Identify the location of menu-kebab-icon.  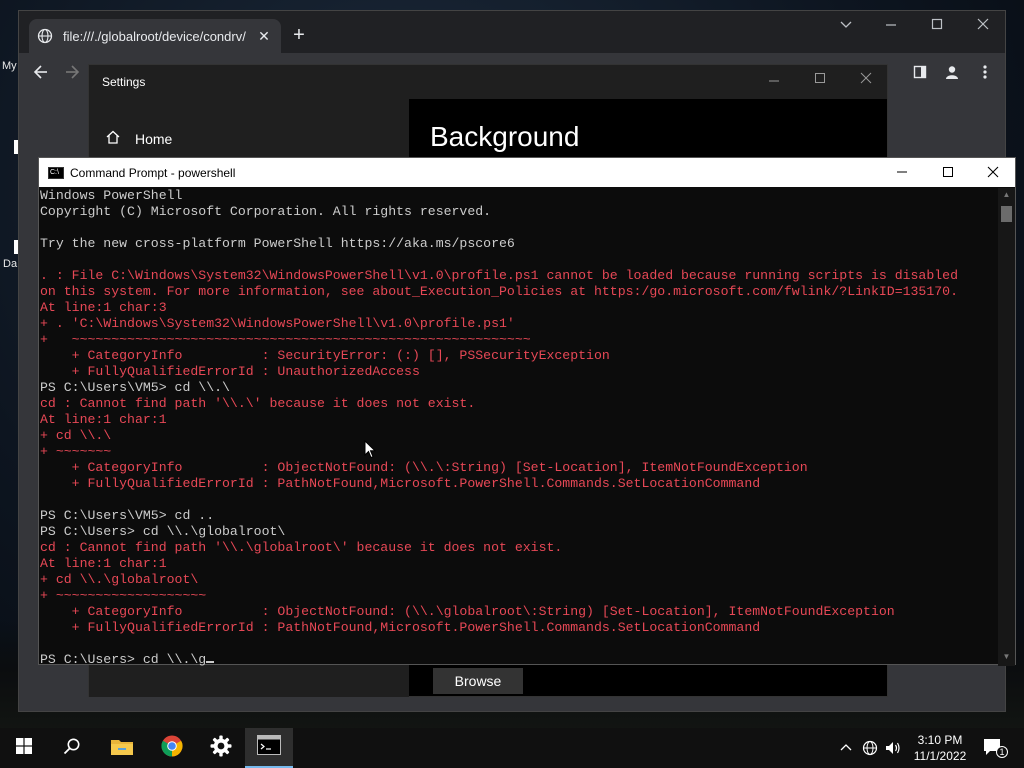
(985, 72).